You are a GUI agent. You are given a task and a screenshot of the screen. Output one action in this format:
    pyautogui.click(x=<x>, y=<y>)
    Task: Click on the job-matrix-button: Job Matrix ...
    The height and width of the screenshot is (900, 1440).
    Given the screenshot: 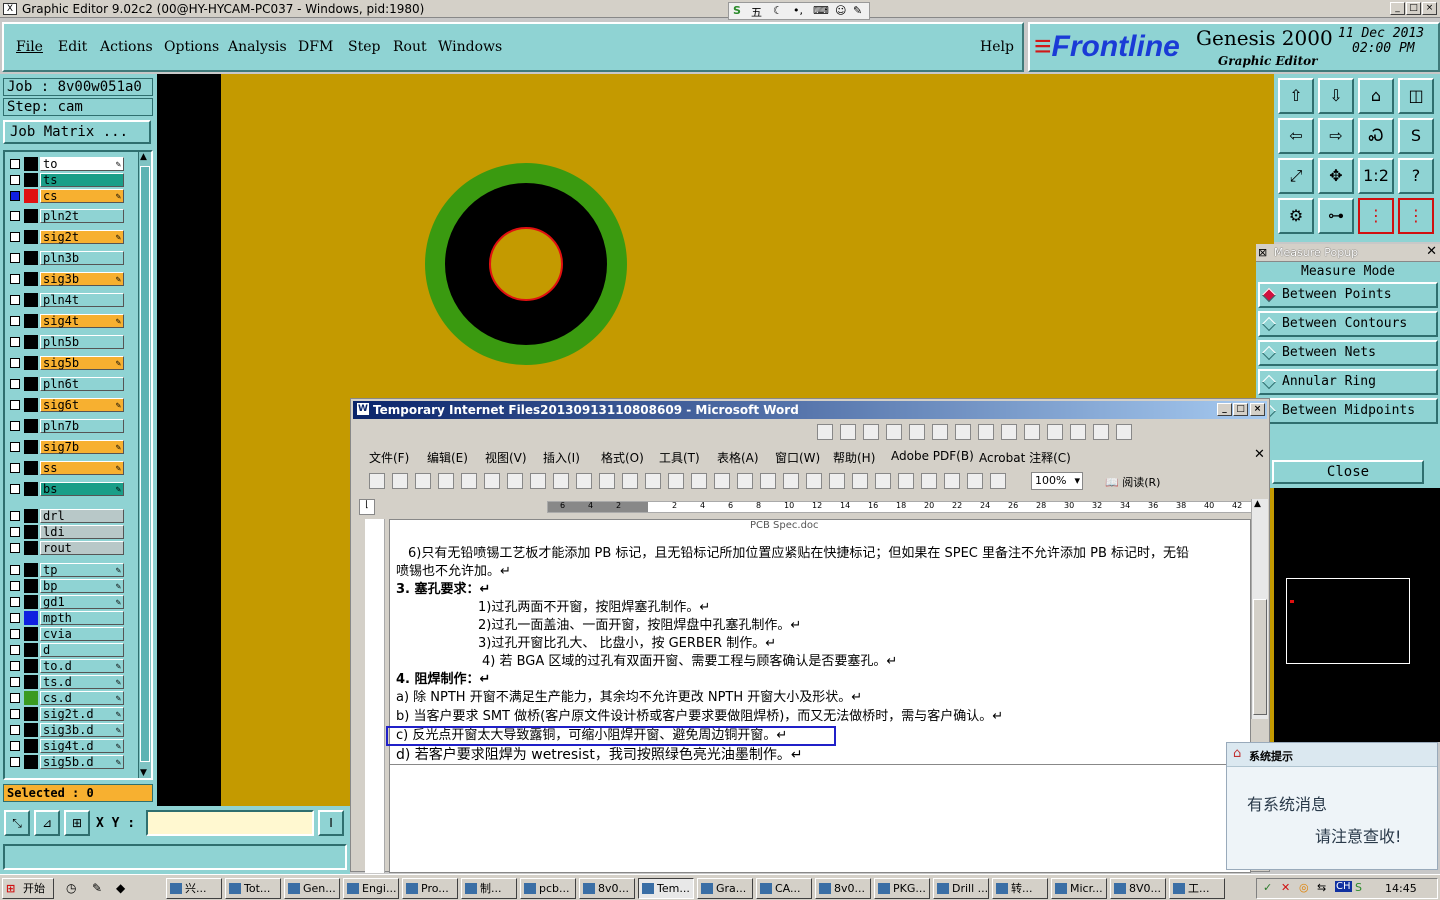 What is the action you would take?
    pyautogui.click(x=77, y=132)
    